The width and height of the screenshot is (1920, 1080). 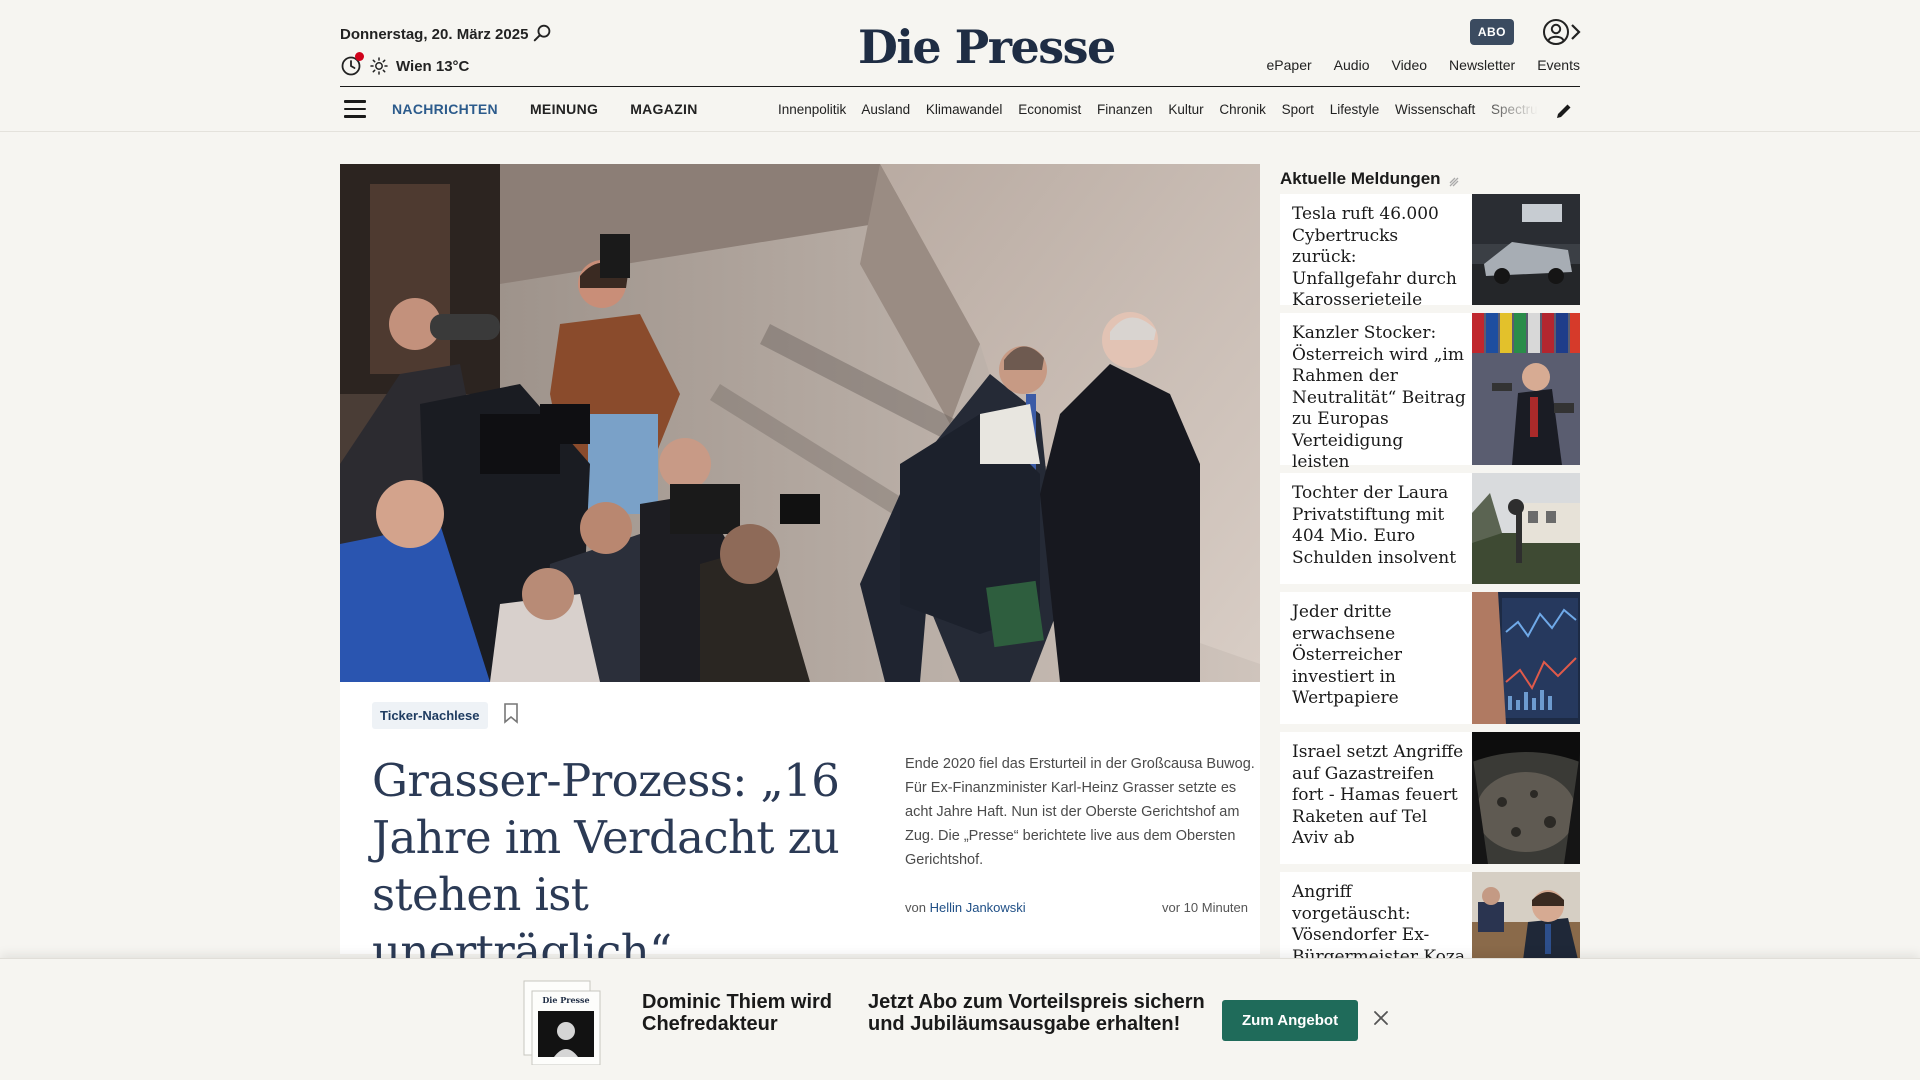 I want to click on notification-dot, so click(x=359, y=56).